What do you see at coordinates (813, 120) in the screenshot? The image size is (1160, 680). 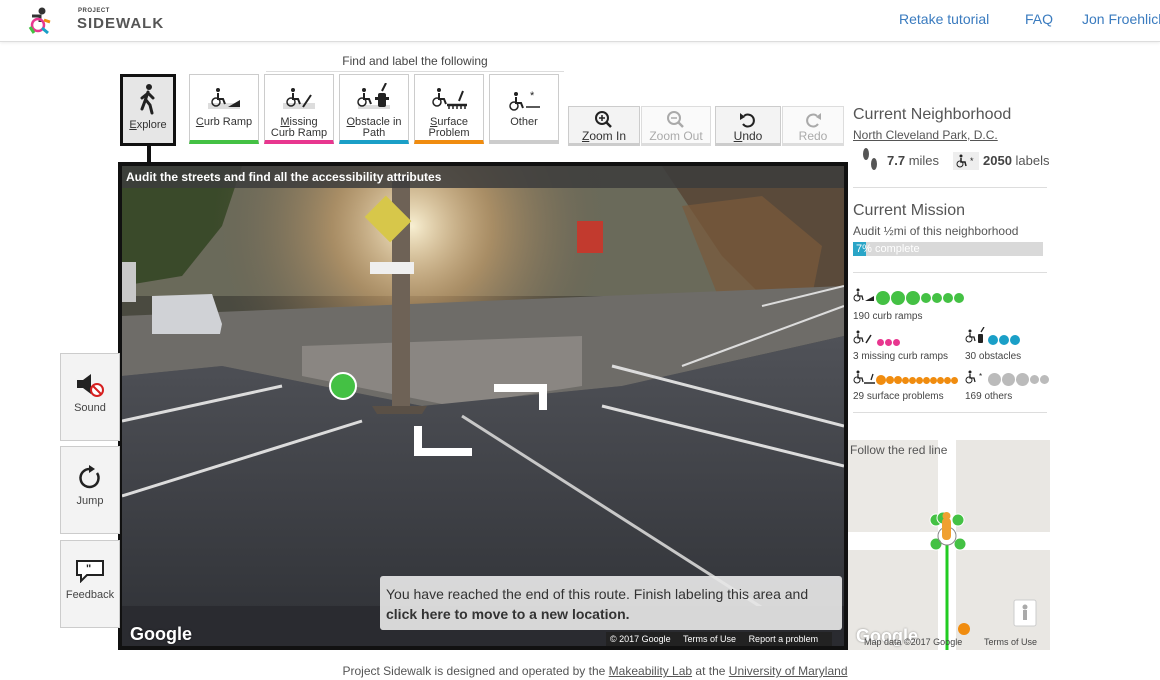 I see `redo-icon` at bounding box center [813, 120].